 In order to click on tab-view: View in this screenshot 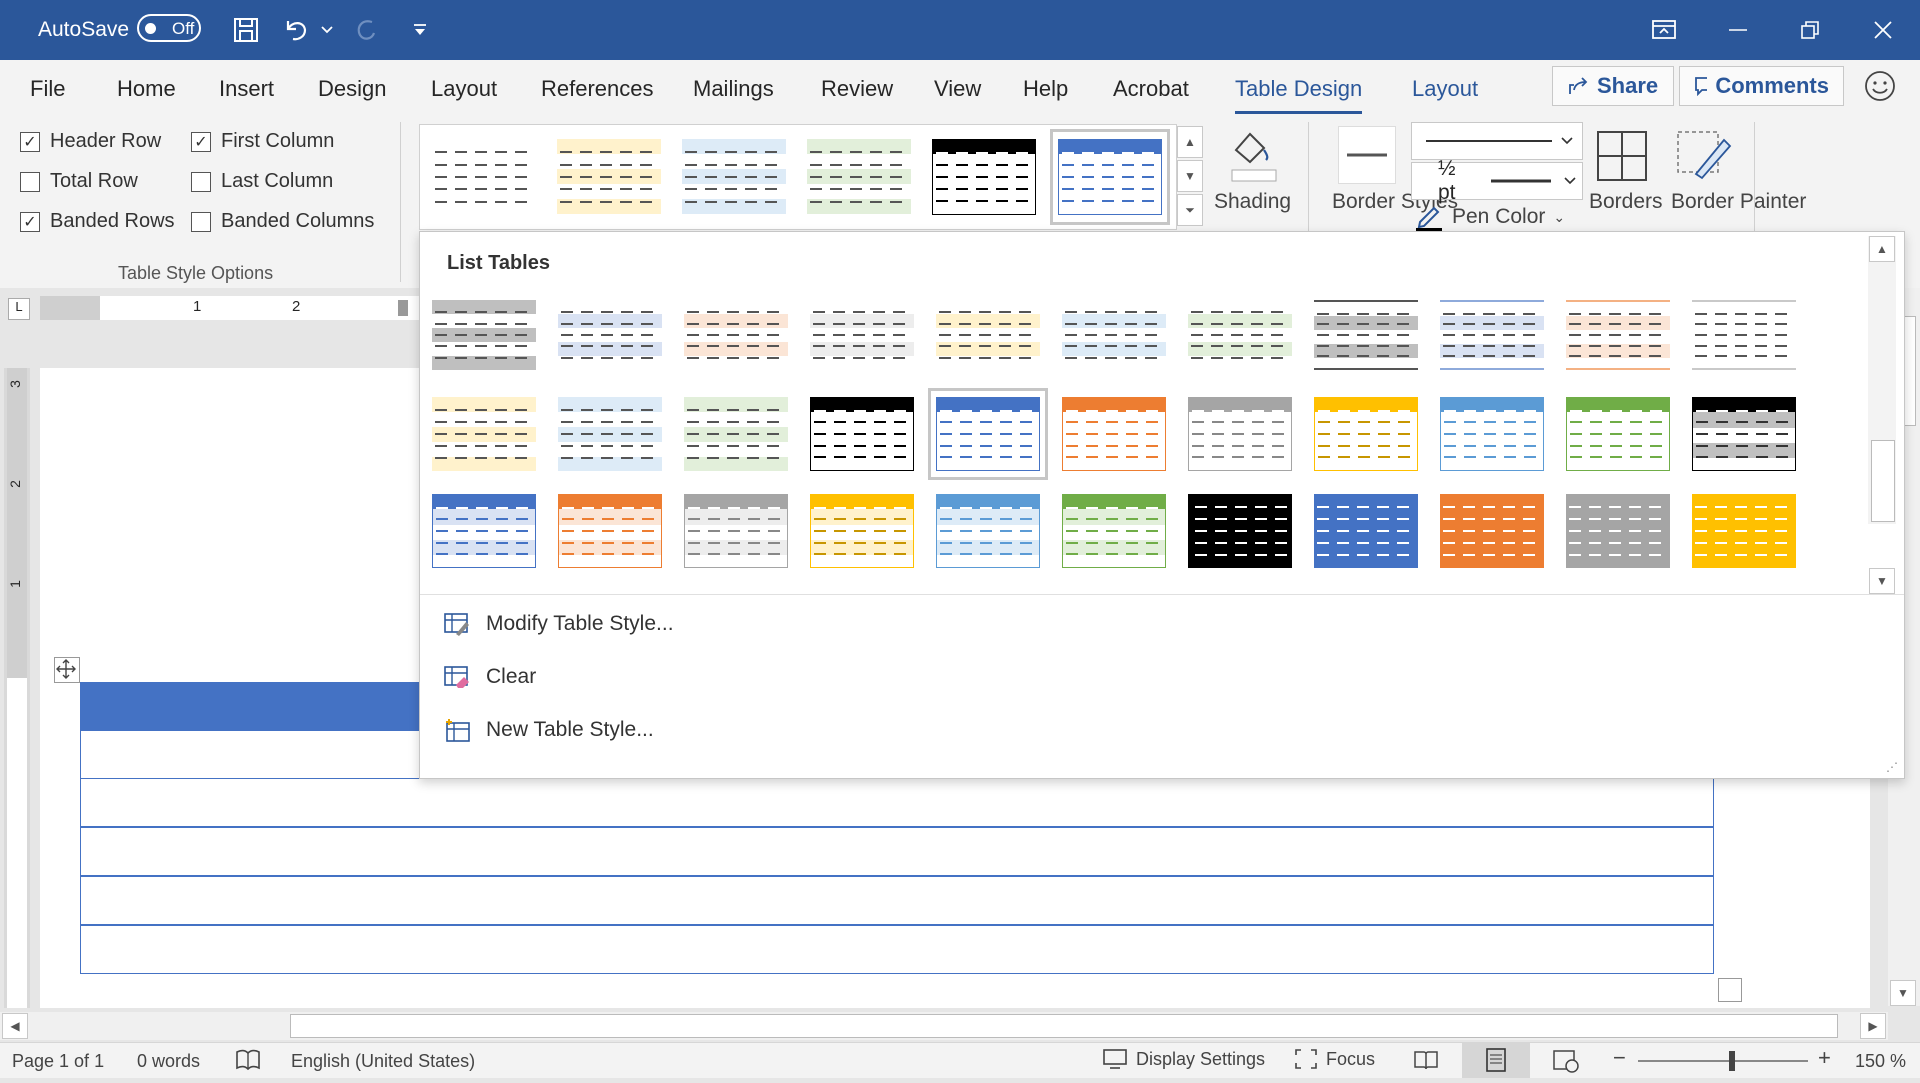, I will do `click(957, 89)`.